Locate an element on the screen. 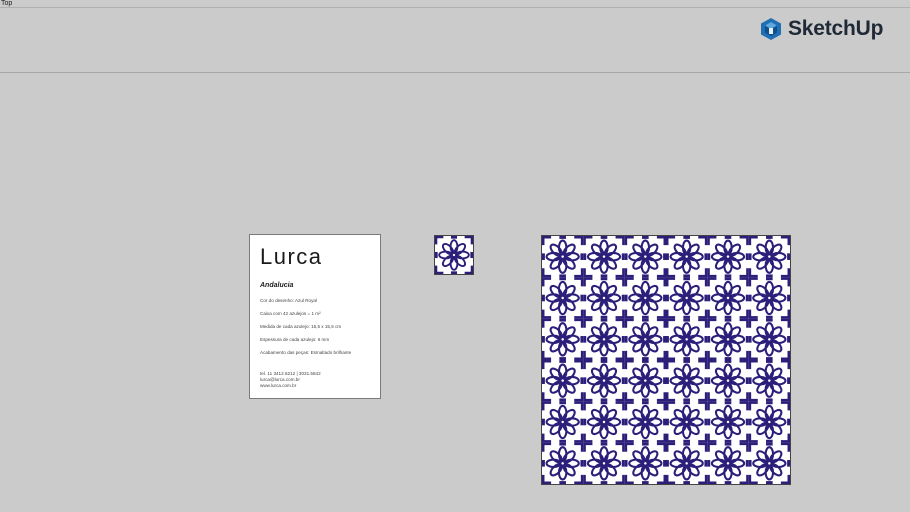  spec-box: Caixa com 42 azulejos = 1 m² is located at coordinates (290, 313).